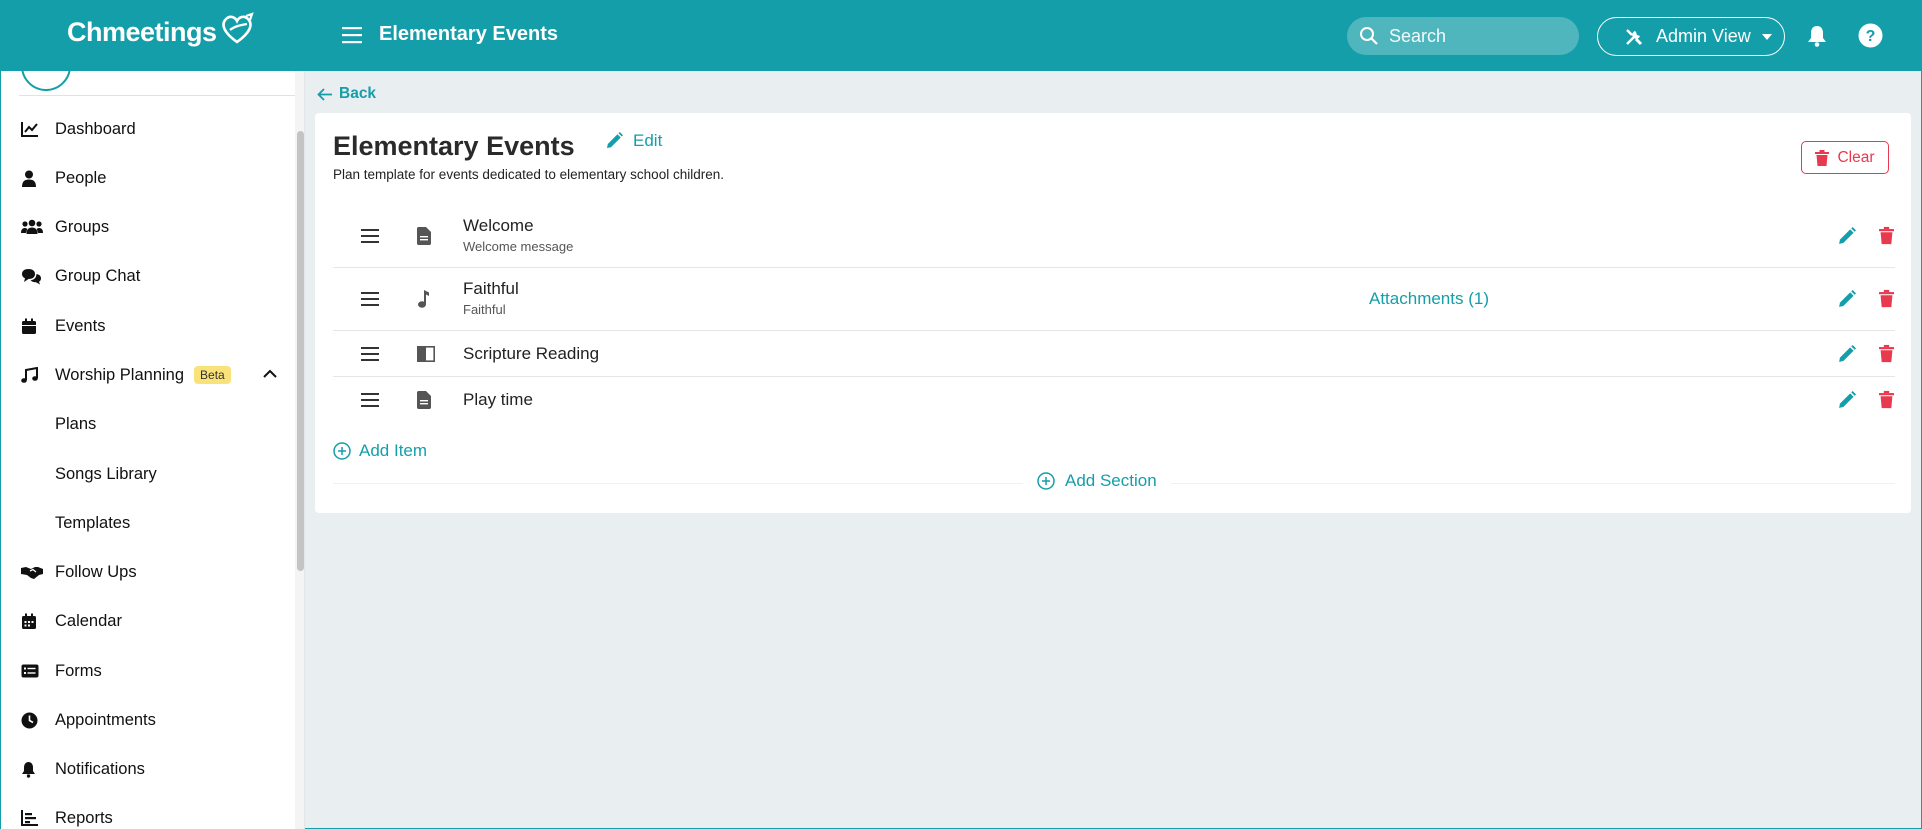 Image resolution: width=1922 pixels, height=829 pixels. What do you see at coordinates (100, 768) in the screenshot?
I see `sidebar-item-label: Notifications` at bounding box center [100, 768].